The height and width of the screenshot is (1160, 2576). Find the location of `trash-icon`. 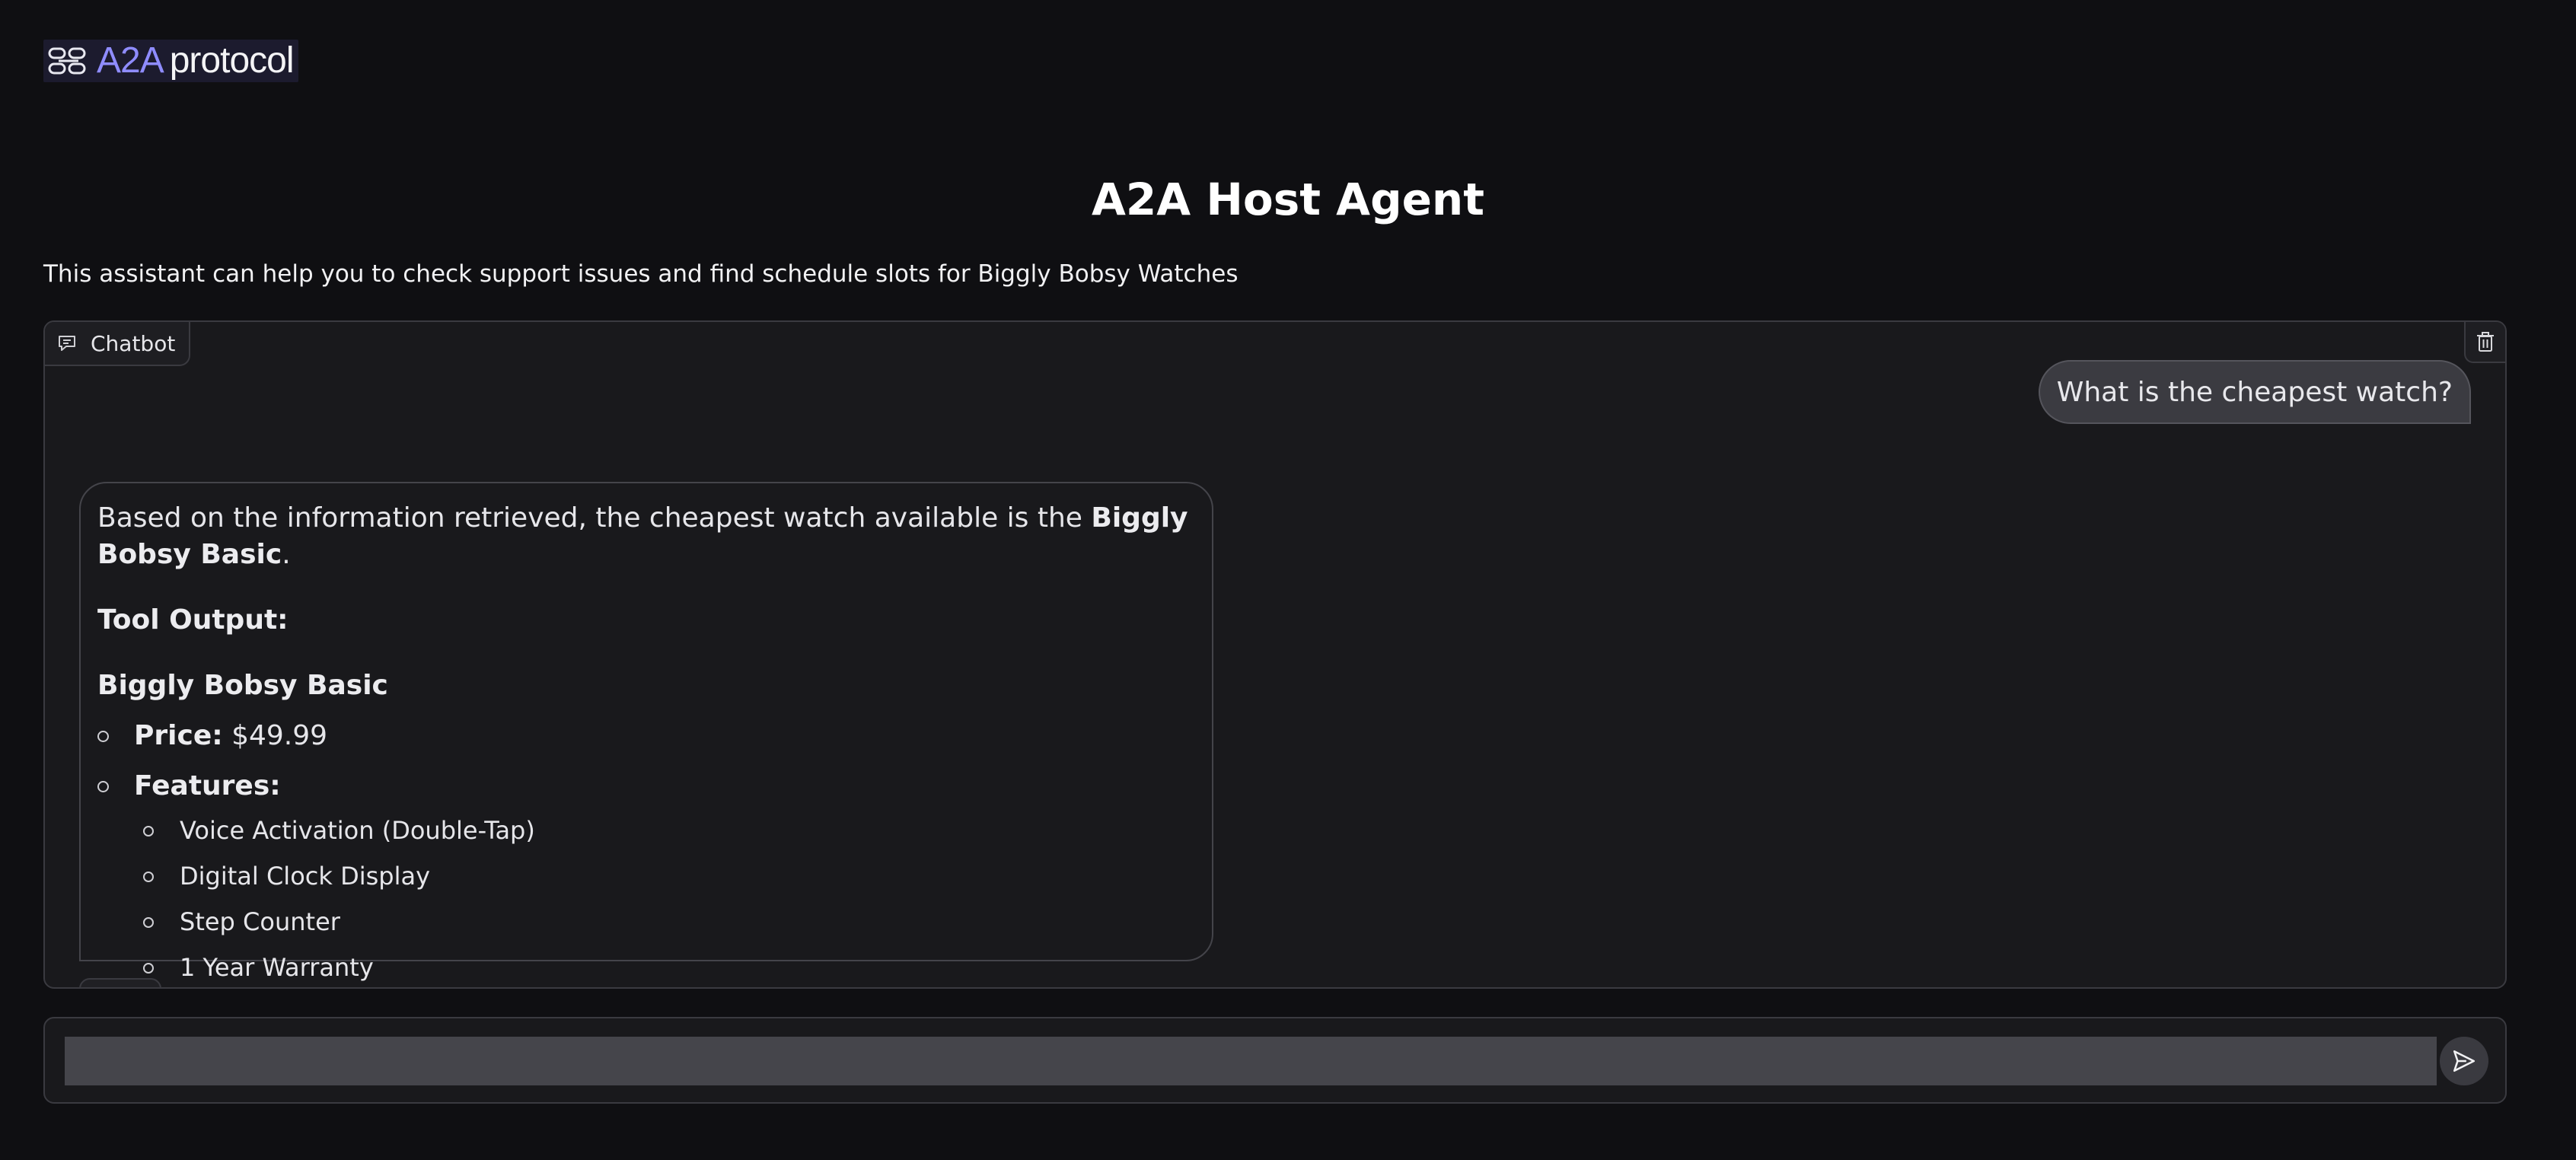

trash-icon is located at coordinates (2486, 342).